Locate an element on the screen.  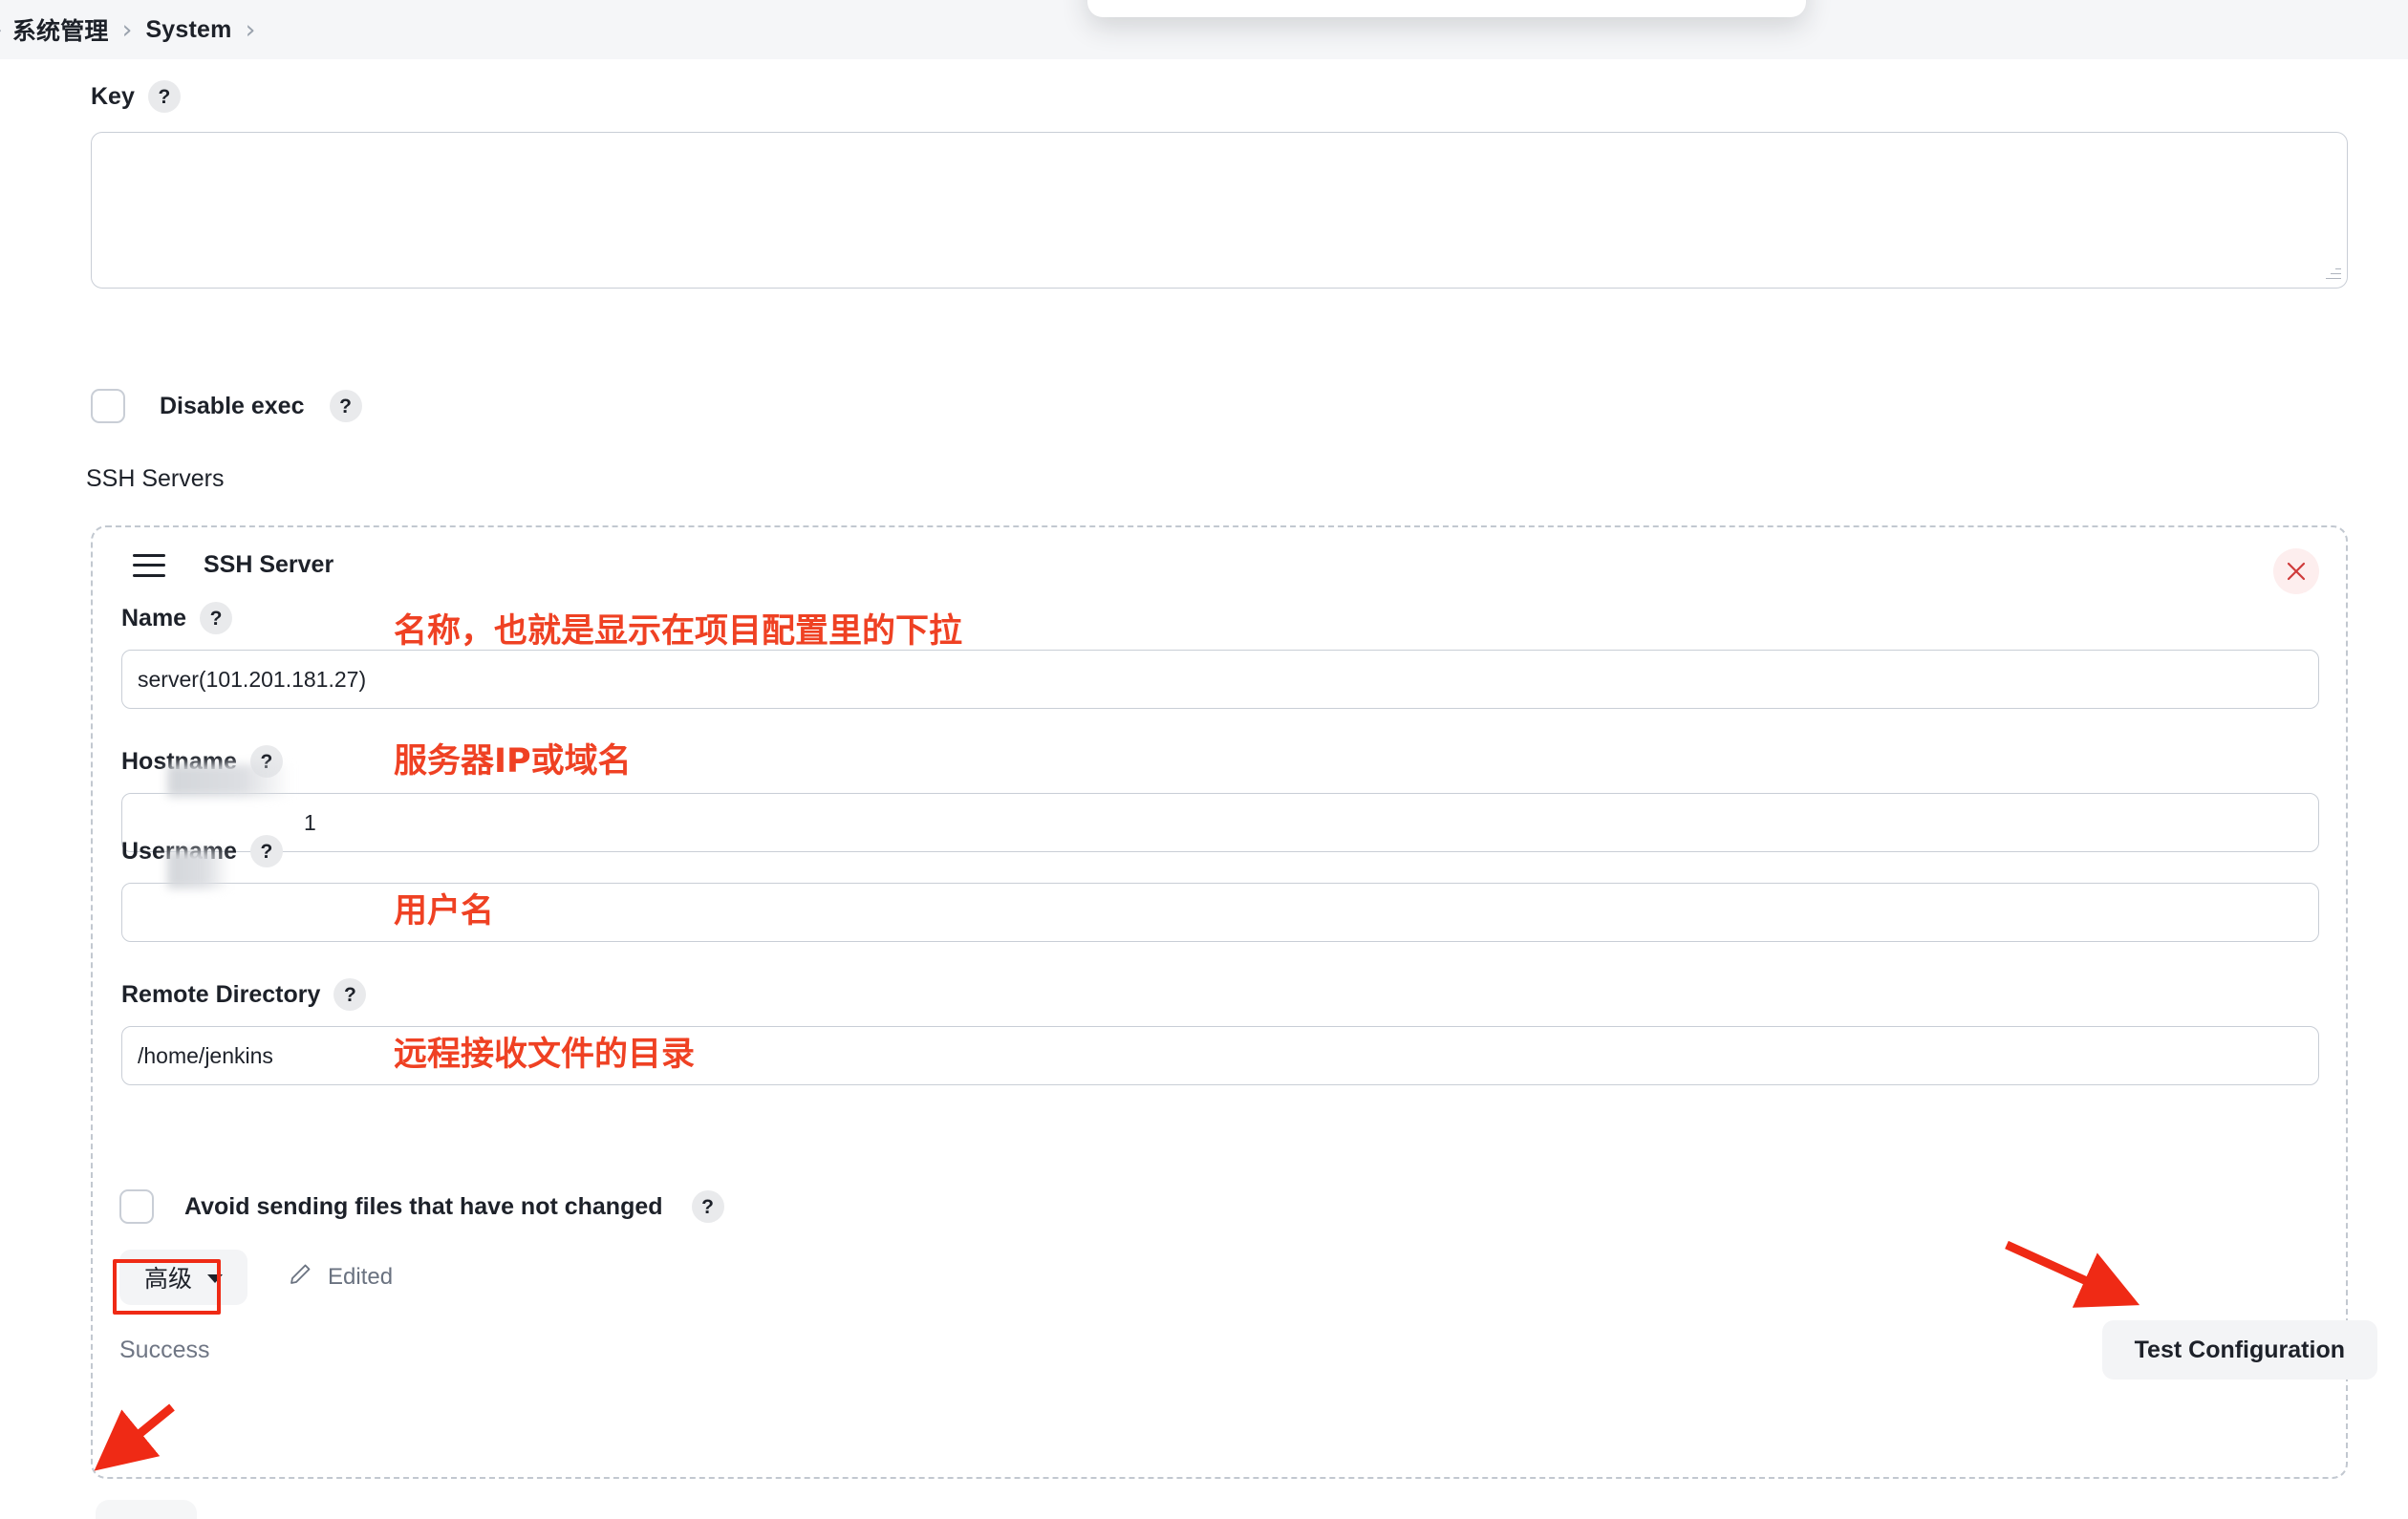
username-label-row: Username ? is located at coordinates (1220, 851).